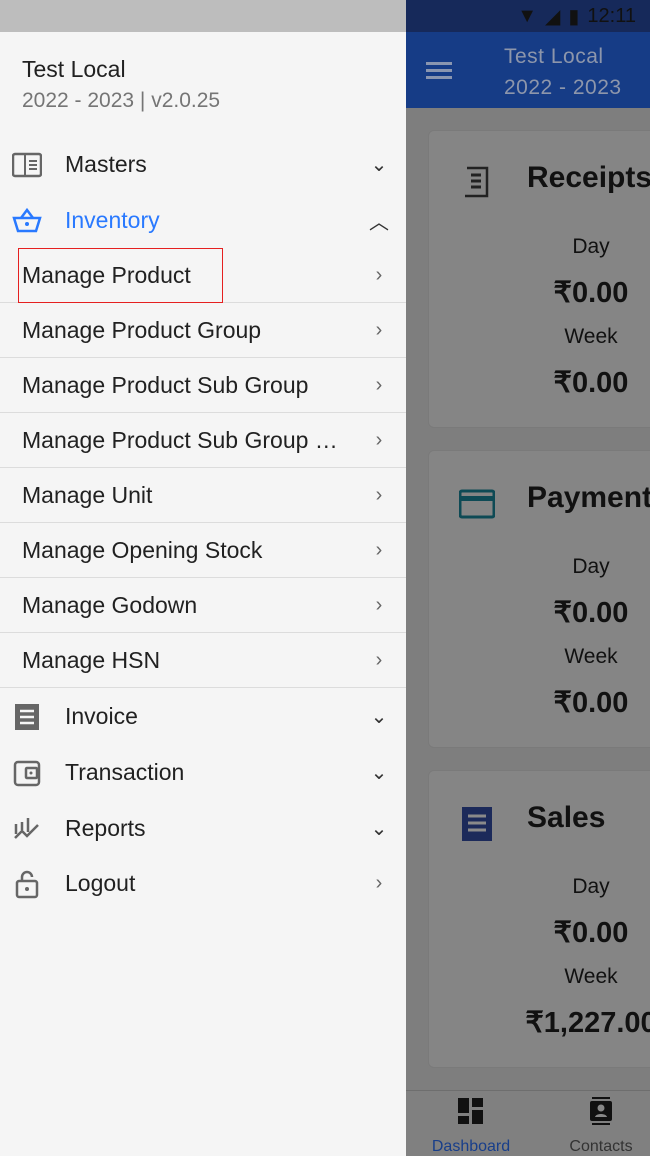 This screenshot has width=650, height=1156. What do you see at coordinates (439, 63) in the screenshot?
I see `menu-icon` at bounding box center [439, 63].